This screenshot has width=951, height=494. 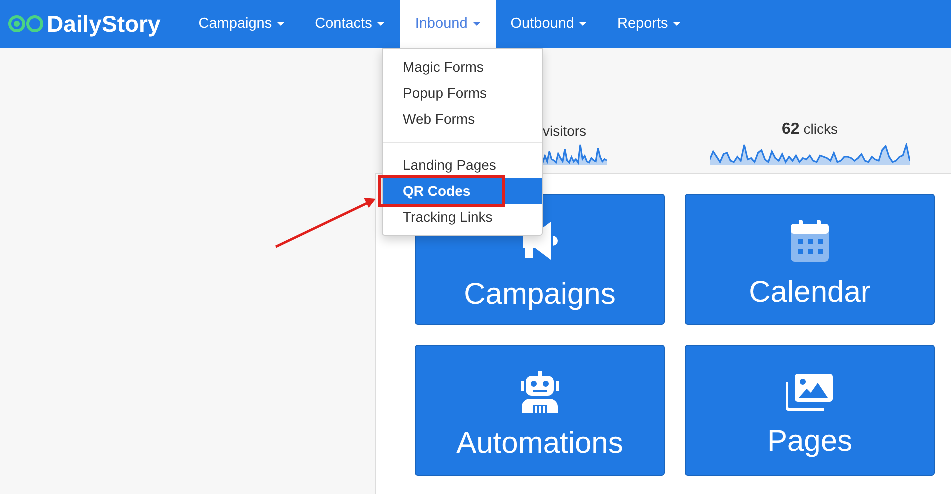 What do you see at coordinates (549, 24) in the screenshot?
I see `nav-menu: Outbound` at bounding box center [549, 24].